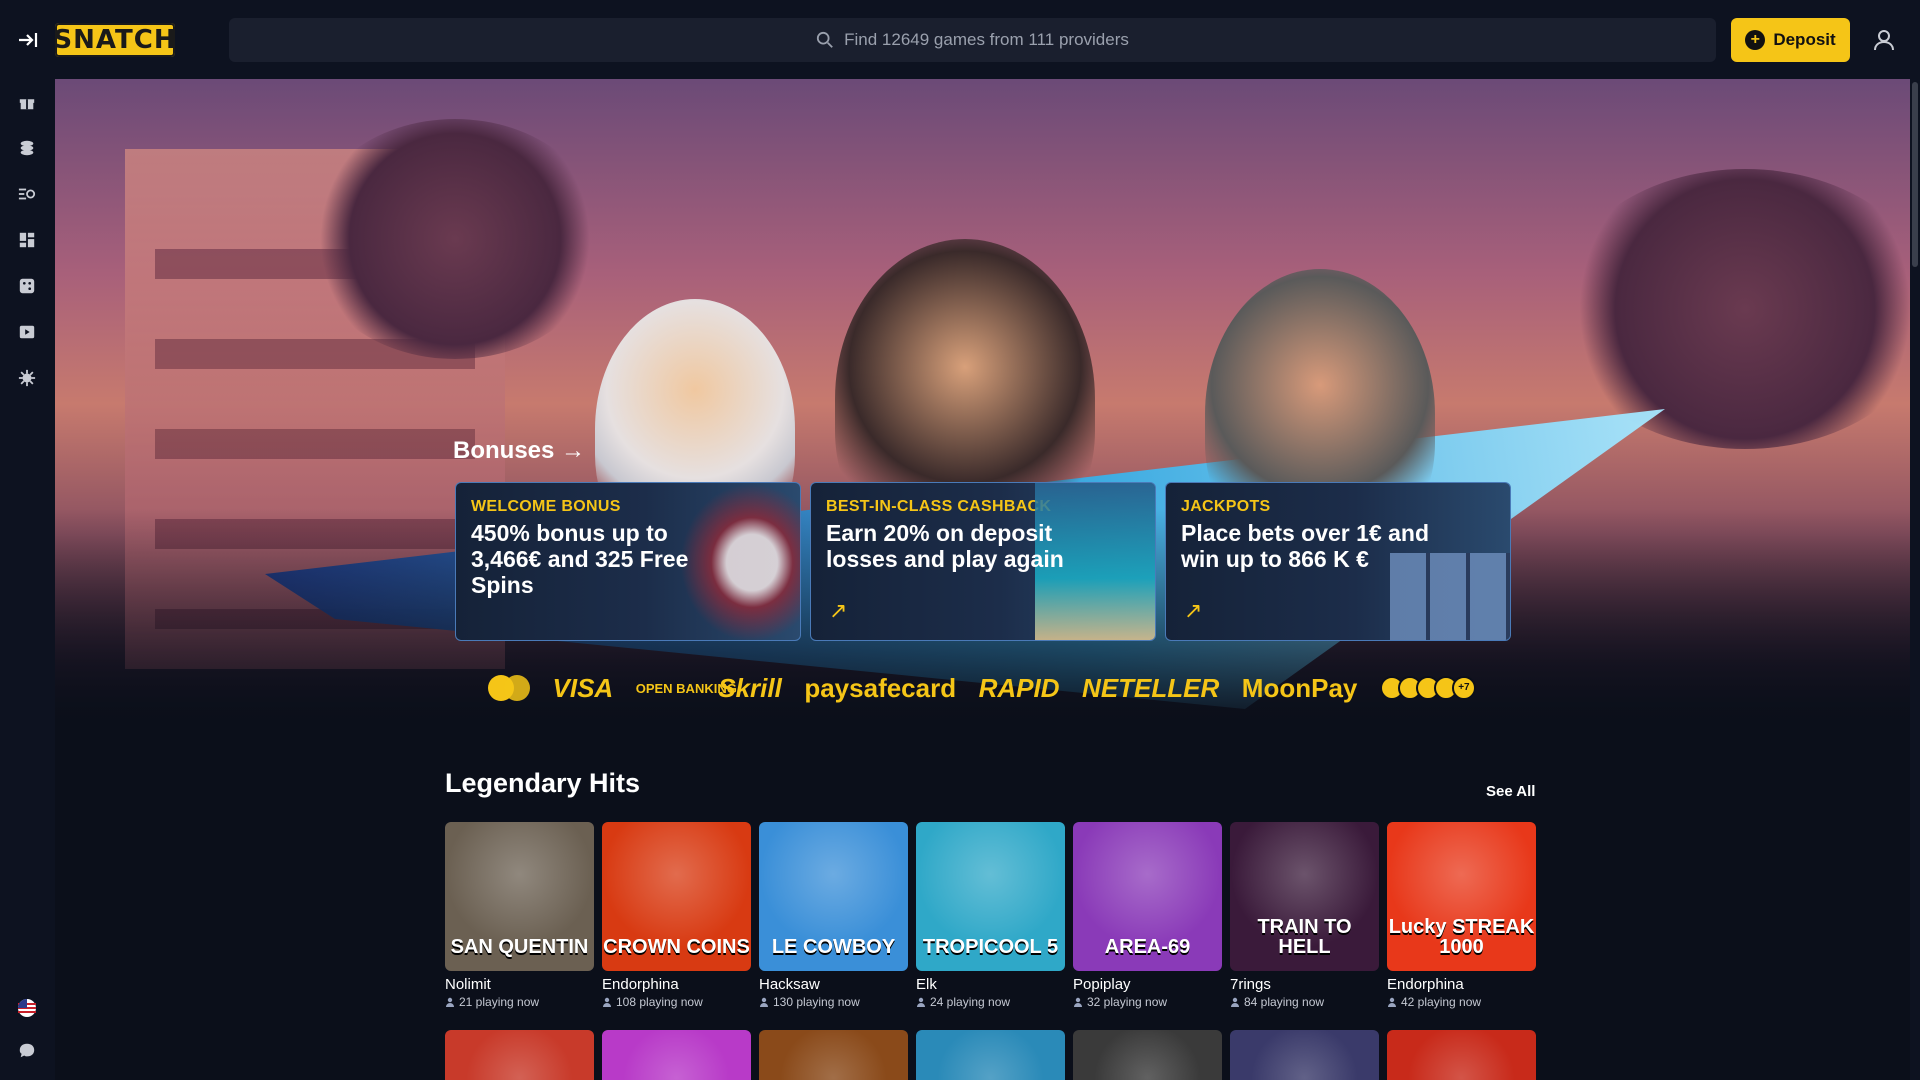 The image size is (1920, 1080). What do you see at coordinates (1305, 546) in the screenshot?
I see `promo-text: Place bets over 1€ and win up to 866 K €` at bounding box center [1305, 546].